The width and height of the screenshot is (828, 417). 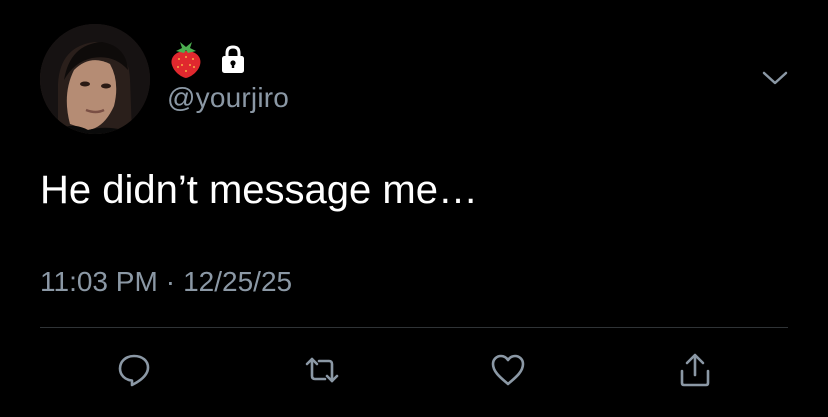 What do you see at coordinates (233, 59) in the screenshot?
I see `lock-icon` at bounding box center [233, 59].